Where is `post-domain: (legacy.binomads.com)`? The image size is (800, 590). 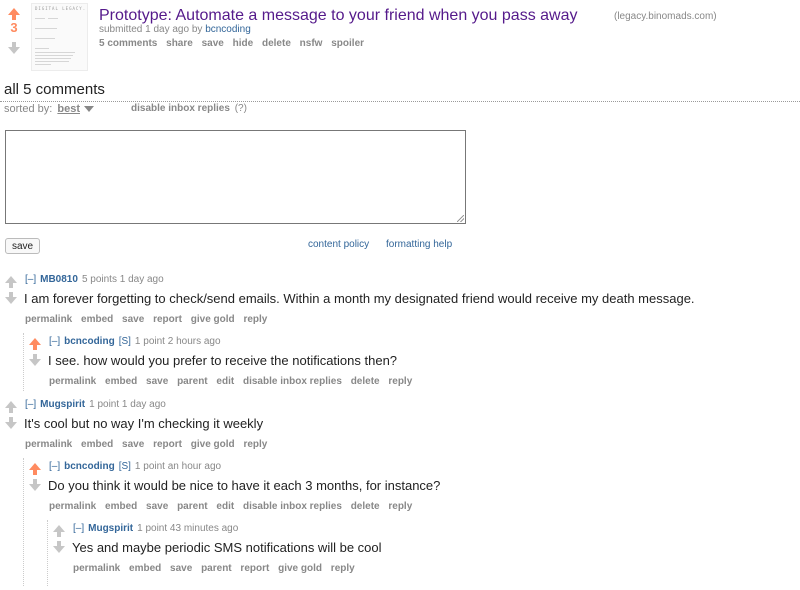
post-domain: (legacy.binomads.com) is located at coordinates (665, 16).